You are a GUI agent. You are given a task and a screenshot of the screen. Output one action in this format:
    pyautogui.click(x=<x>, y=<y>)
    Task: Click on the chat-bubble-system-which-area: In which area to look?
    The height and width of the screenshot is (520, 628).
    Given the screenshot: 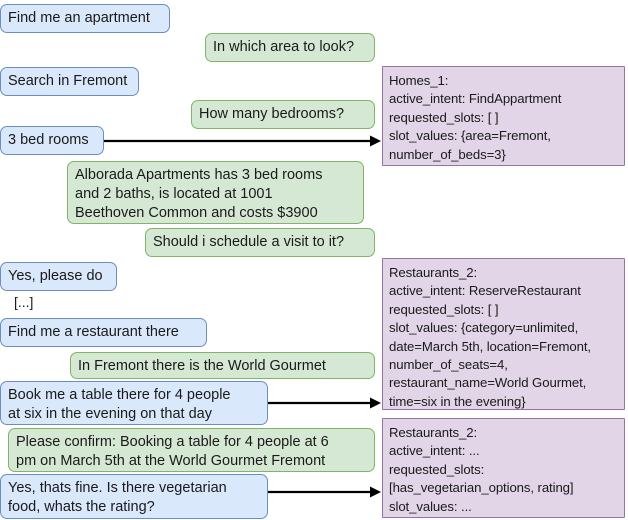 What is the action you would take?
    pyautogui.click(x=290, y=47)
    